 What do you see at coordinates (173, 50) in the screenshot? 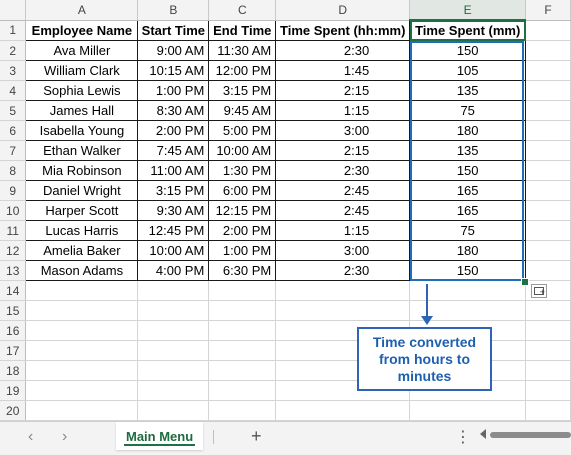
I see `cell-start-time: 9:00 AM` at bounding box center [173, 50].